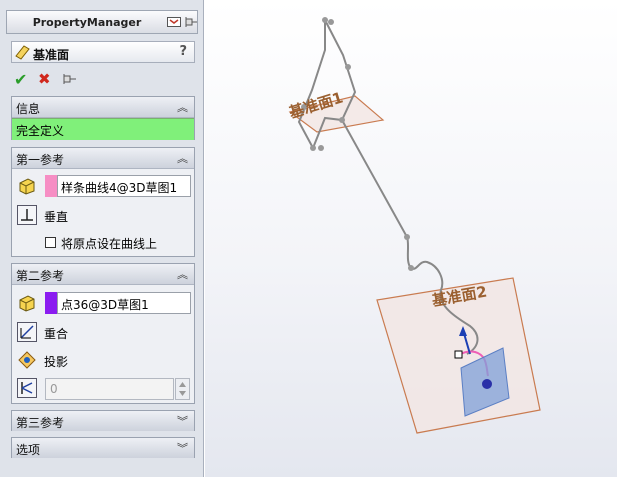  Describe the element at coordinates (20, 79) in the screenshot. I see `ok-icon: ✔` at that location.